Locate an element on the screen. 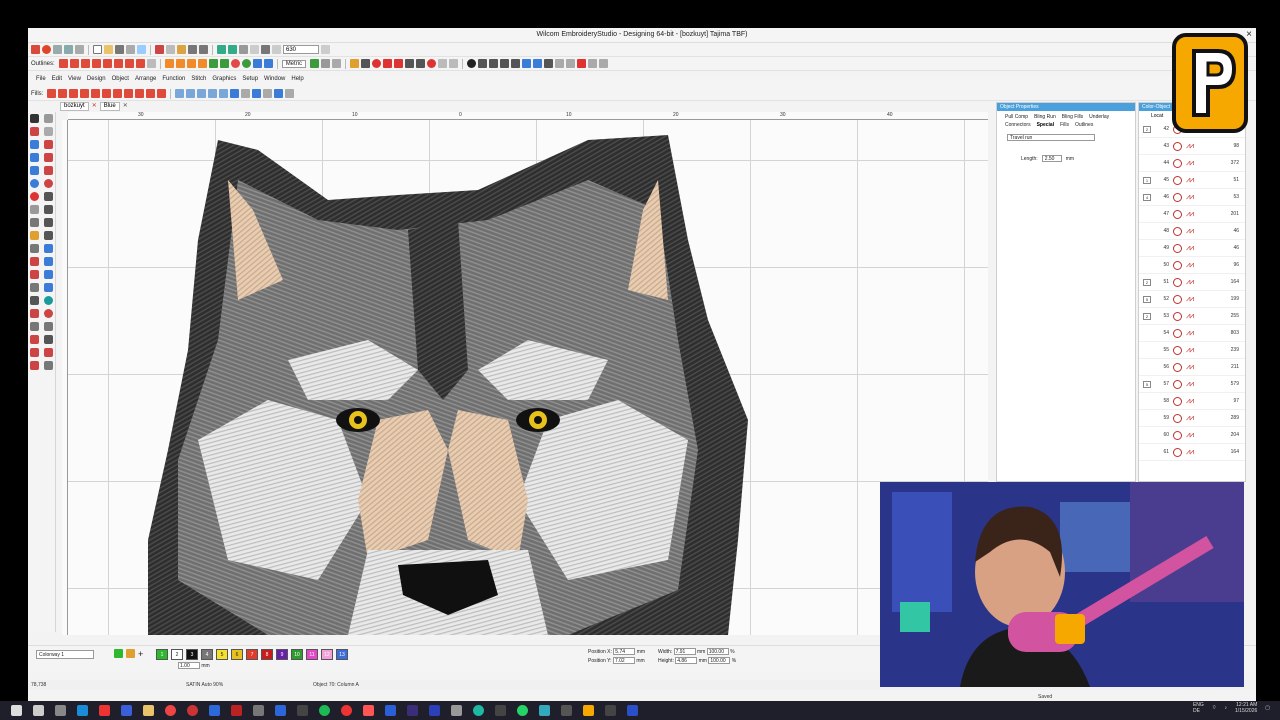 Image resolution: width=1280 pixels, height=720 pixels. run-icon is located at coordinates (63, 63).